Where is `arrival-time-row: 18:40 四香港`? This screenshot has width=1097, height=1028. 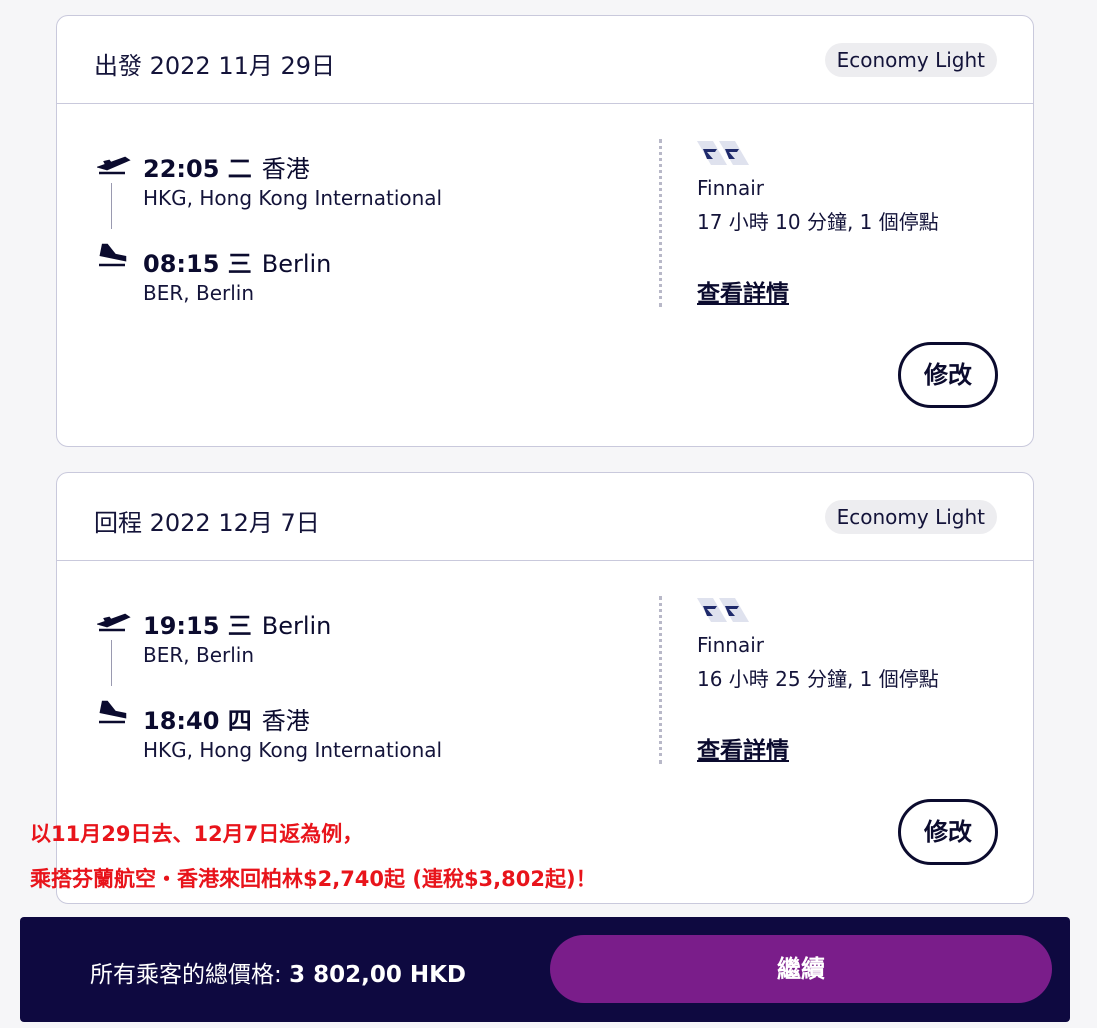
arrival-time-row: 18:40 四香港 is located at coordinates (226, 718).